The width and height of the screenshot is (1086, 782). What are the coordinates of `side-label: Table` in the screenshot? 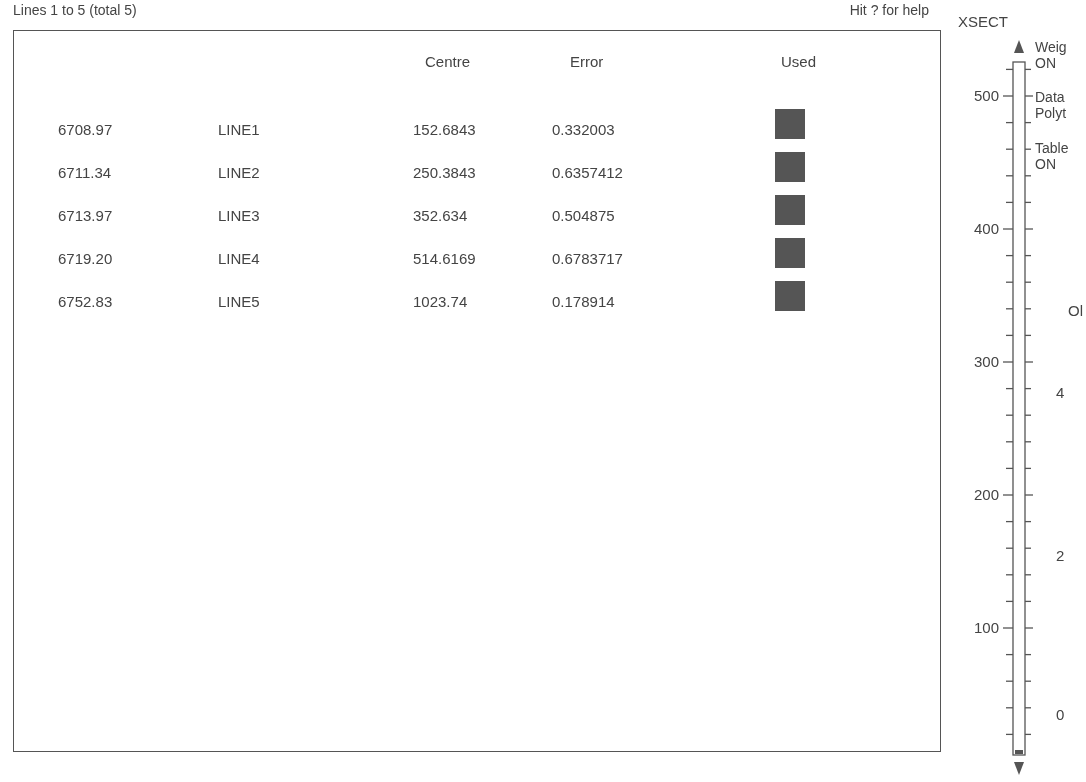 It's located at (1052, 148).